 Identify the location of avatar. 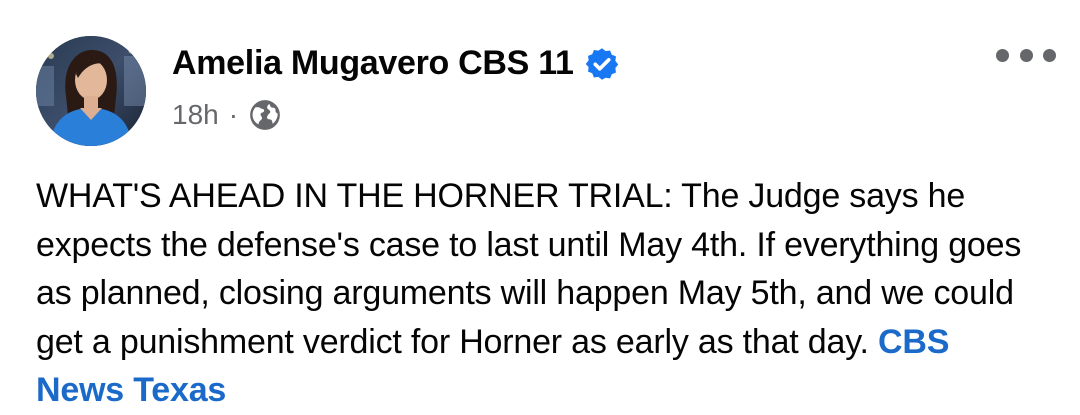
(91, 91).